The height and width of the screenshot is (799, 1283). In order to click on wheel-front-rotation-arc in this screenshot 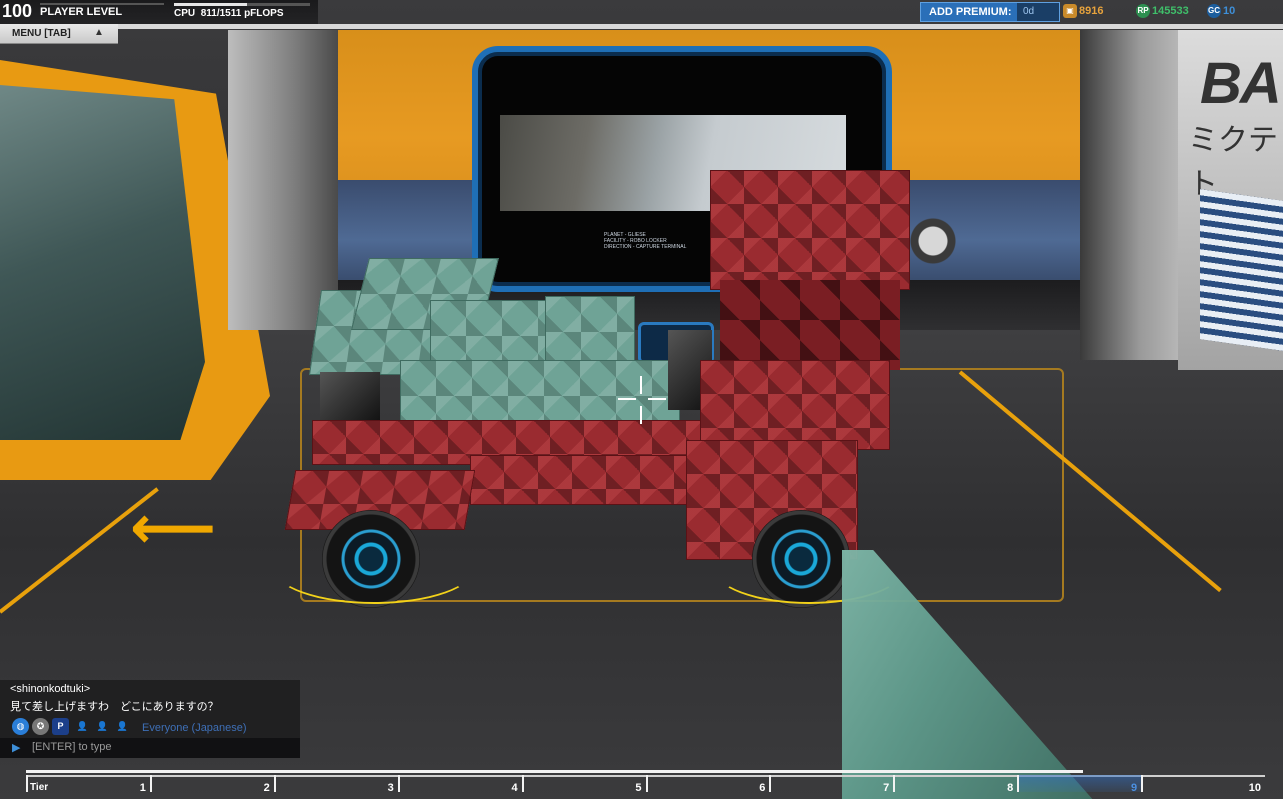, I will do `click(374, 567)`.